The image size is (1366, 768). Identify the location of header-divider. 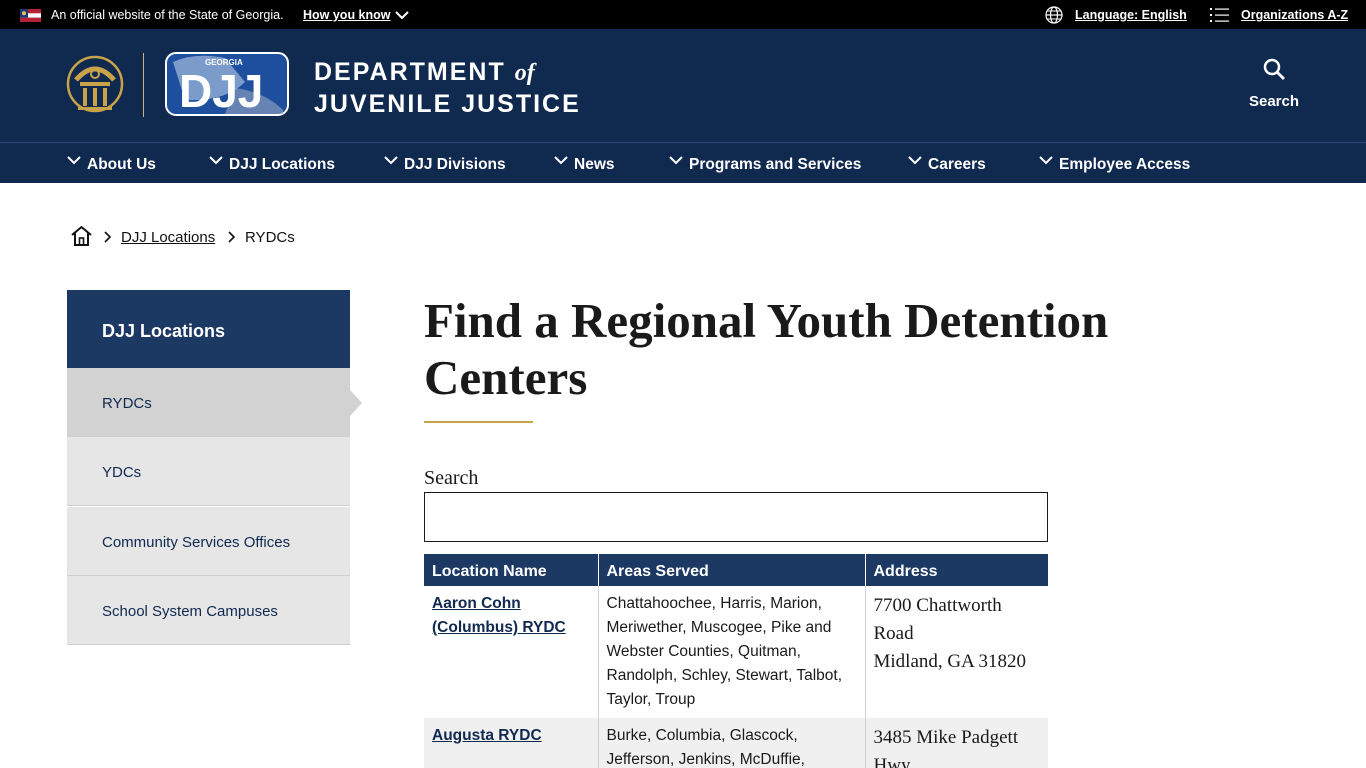
(143, 85).